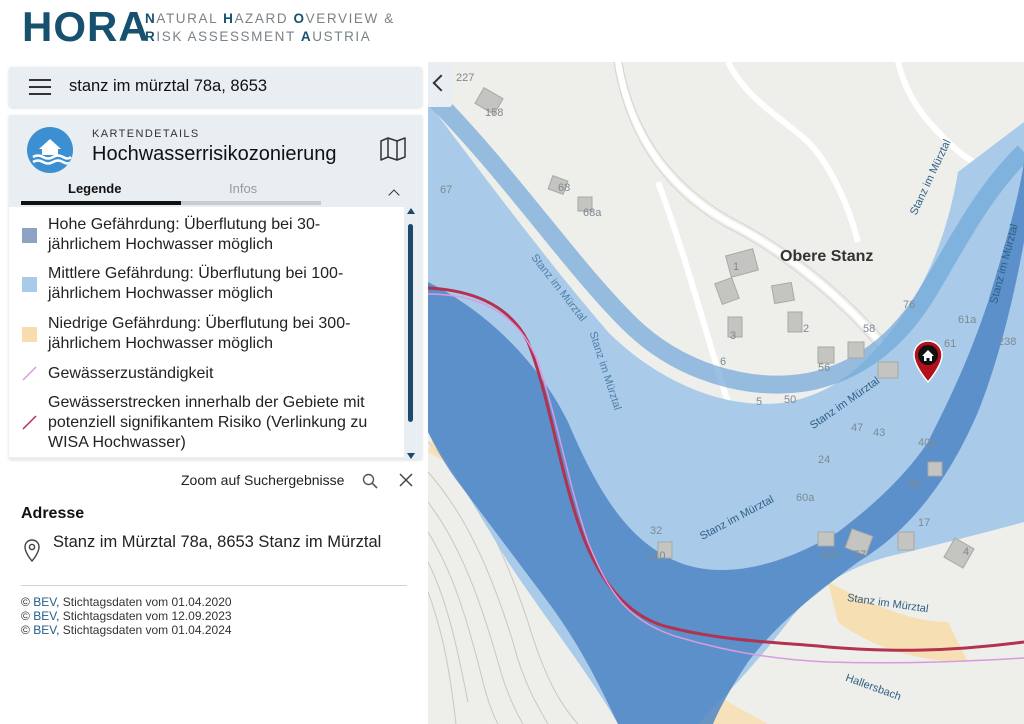 This screenshot has width=1024, height=724. I want to click on attribution-line: © BEV, Stichtagsdaten vom 01.04.2024, so click(126, 630).